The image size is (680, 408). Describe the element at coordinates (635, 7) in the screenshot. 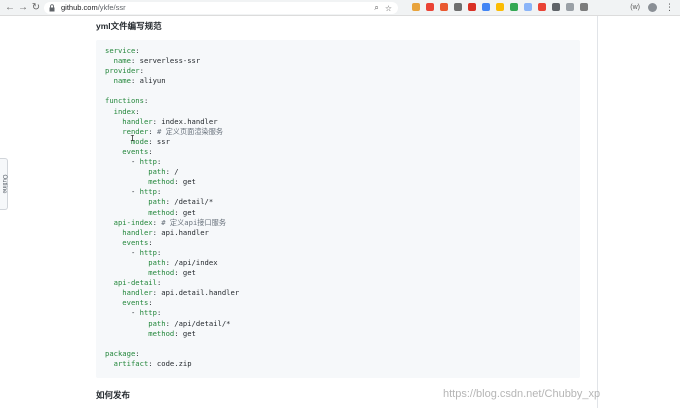

I see `extension-label: (w)` at that location.